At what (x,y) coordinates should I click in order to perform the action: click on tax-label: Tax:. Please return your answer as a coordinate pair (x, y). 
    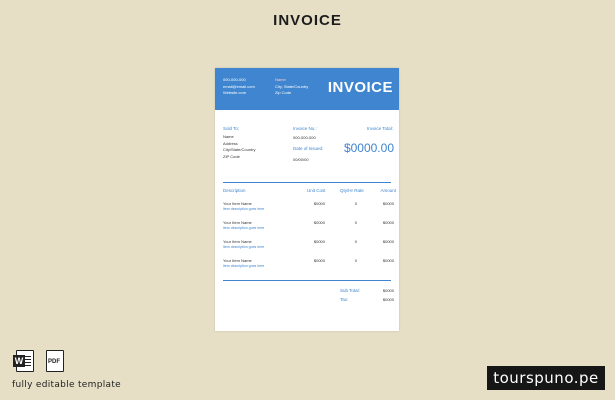
    Looking at the image, I should click on (344, 299).